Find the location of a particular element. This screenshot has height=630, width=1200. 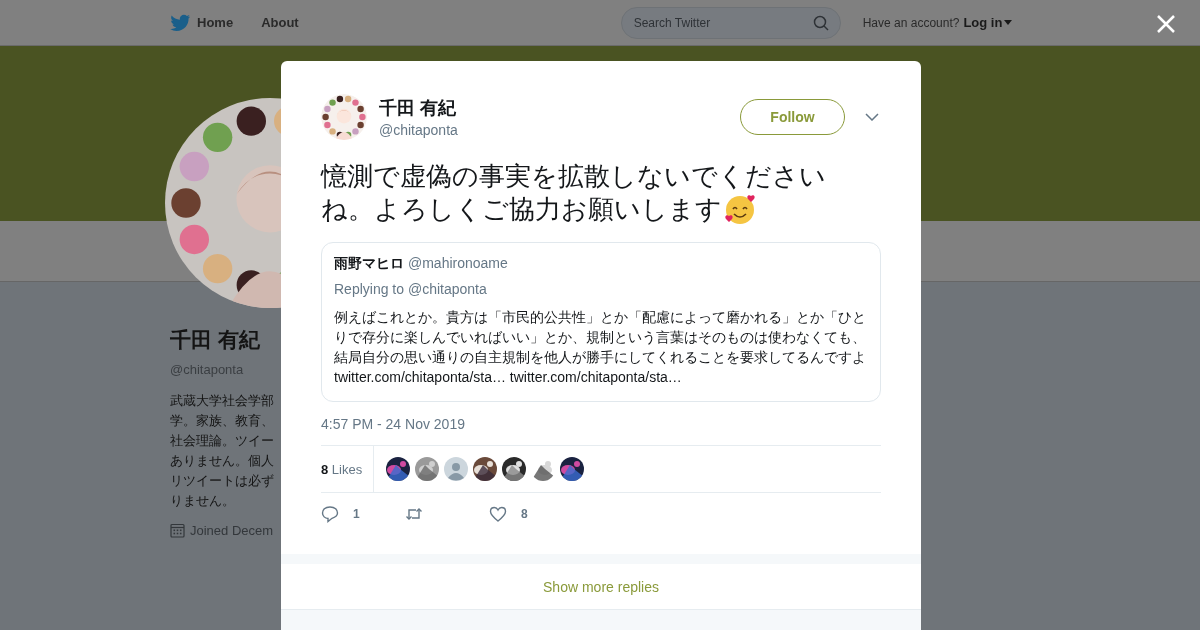

search-field: Search Twitter is located at coordinates (730, 22).